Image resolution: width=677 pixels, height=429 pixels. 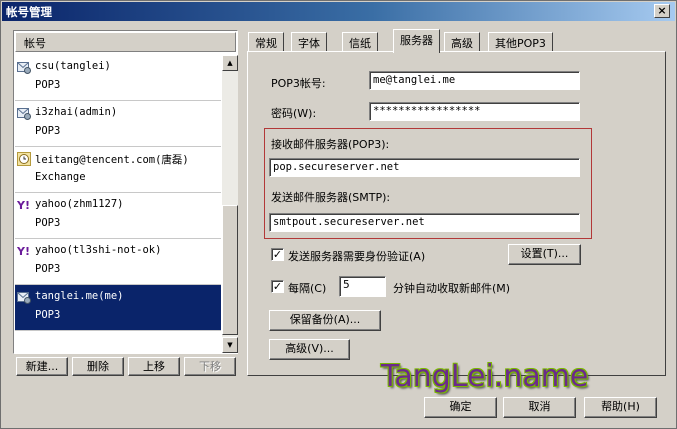 What do you see at coordinates (307, 288) in the screenshot?
I see `every-label: 每隔(C)` at bounding box center [307, 288].